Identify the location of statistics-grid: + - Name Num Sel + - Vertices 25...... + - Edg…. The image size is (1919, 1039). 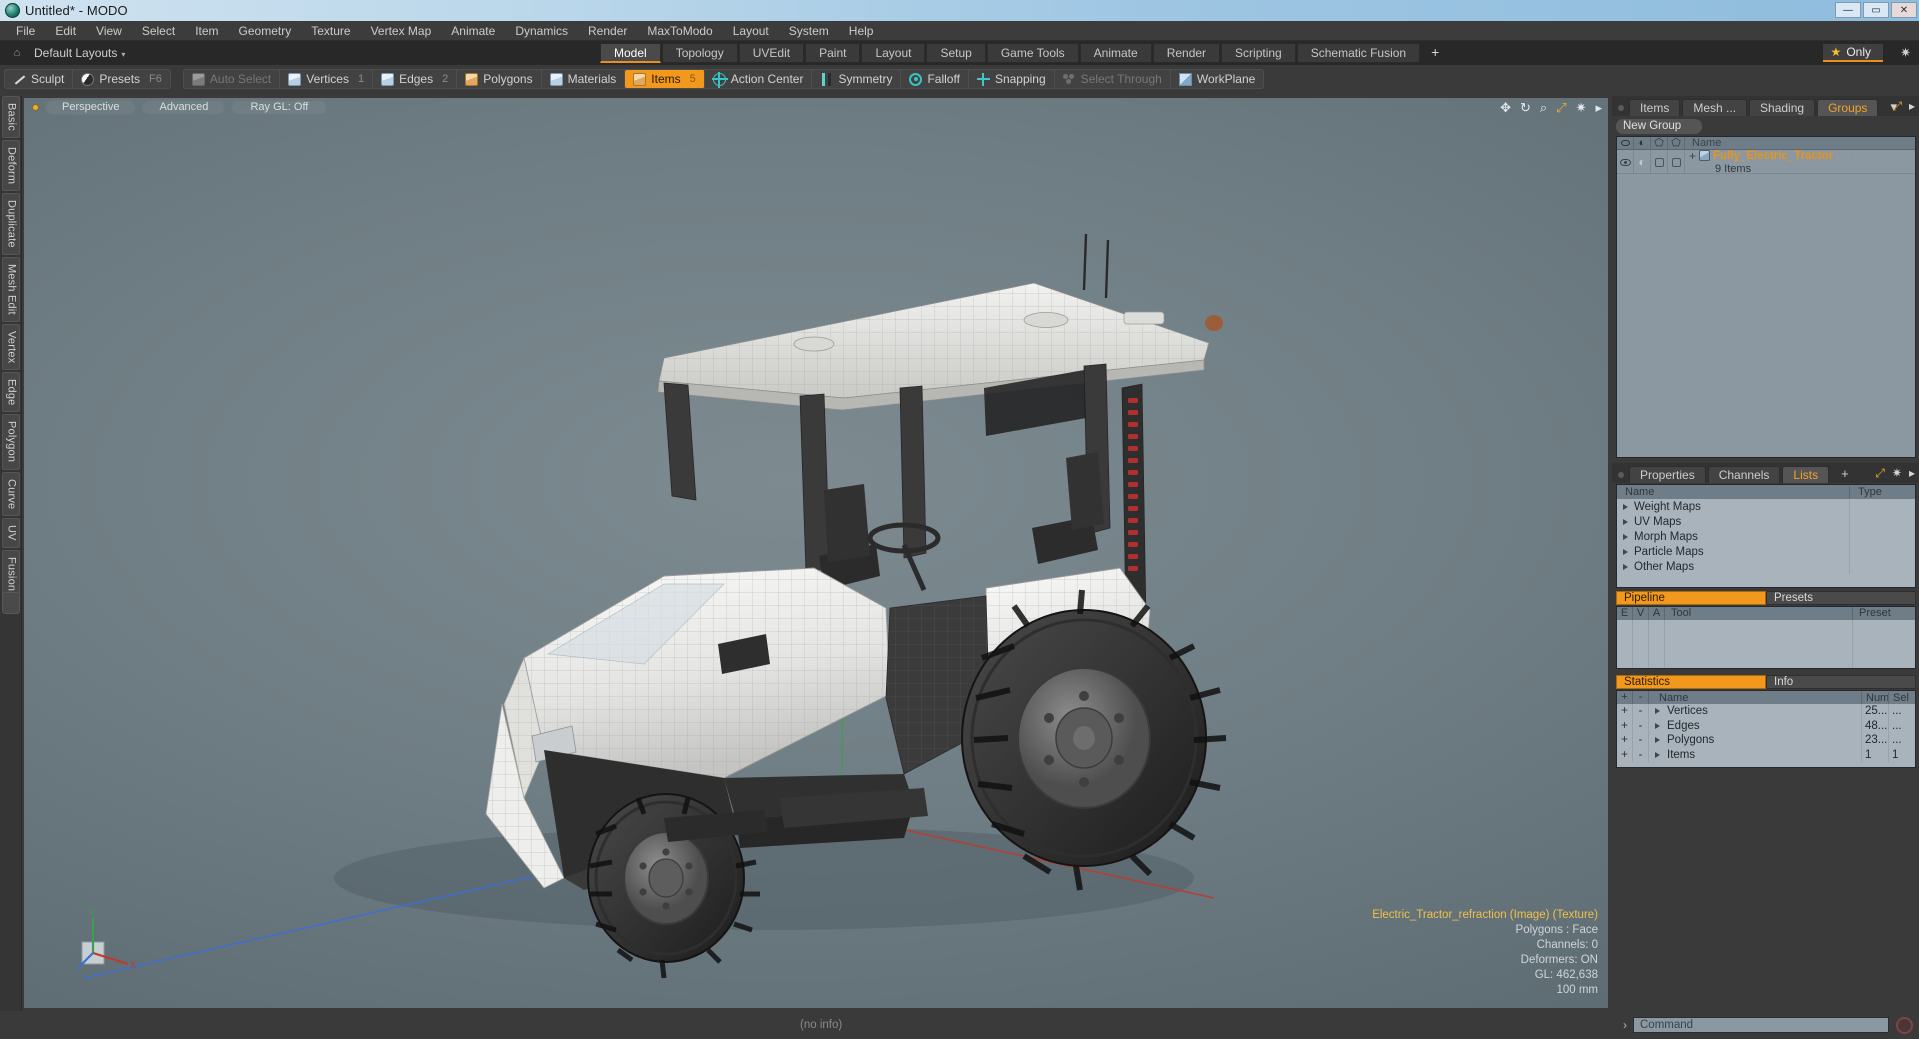
(1766, 729).